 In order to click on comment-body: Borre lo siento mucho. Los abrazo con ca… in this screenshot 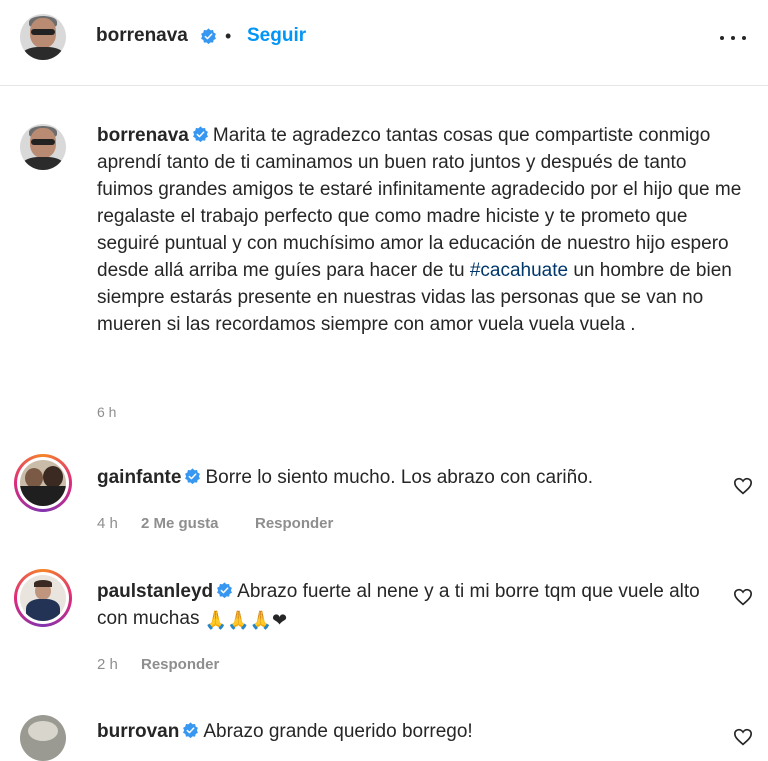, I will do `click(399, 477)`.